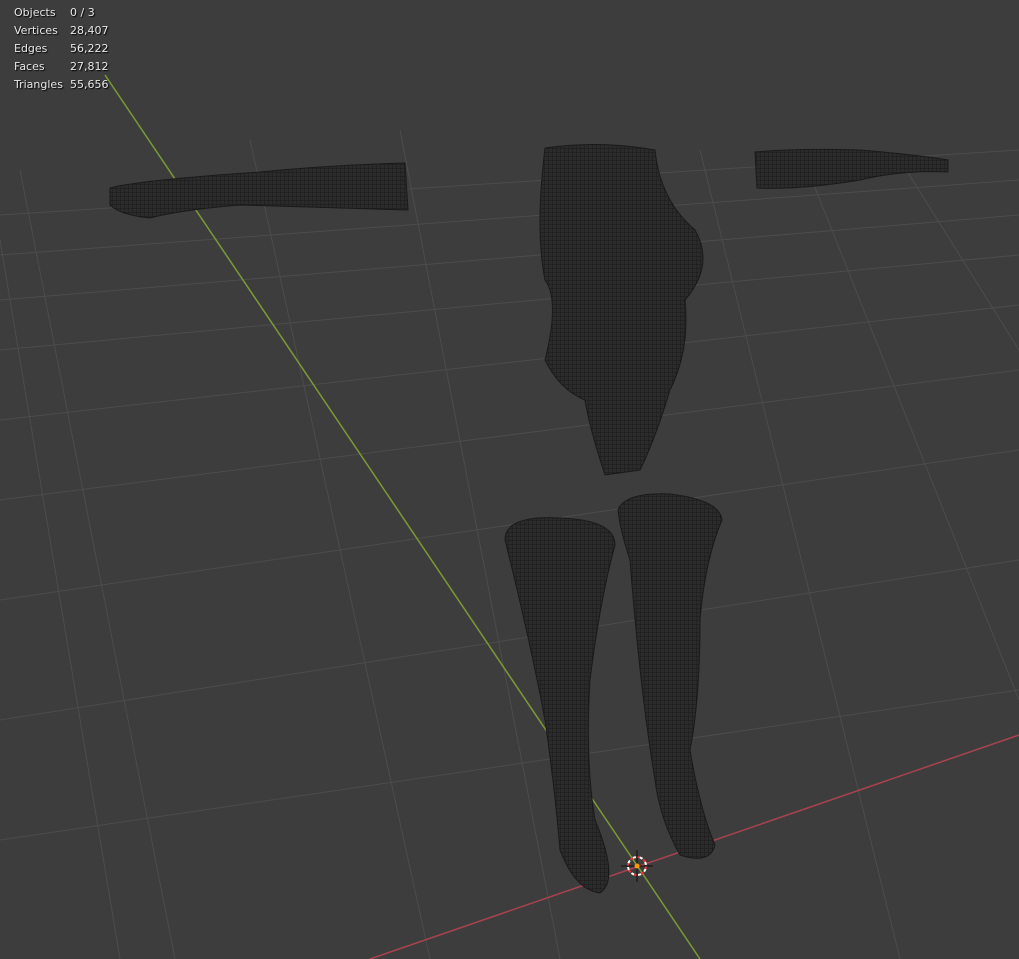  I want to click on stat-value: 28,407, so click(89, 30).